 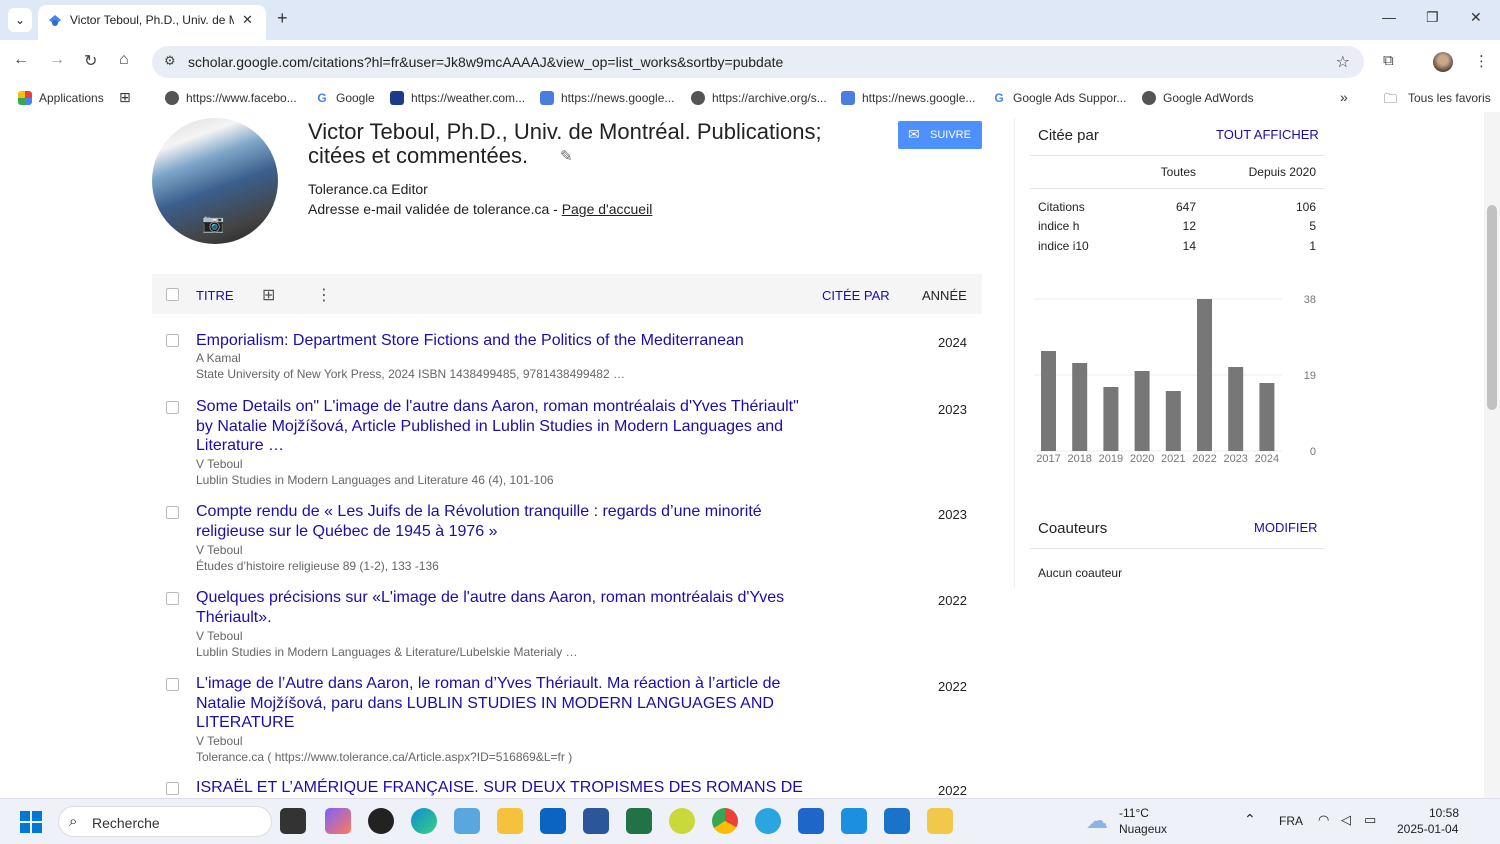 What do you see at coordinates (940, 135) in the screenshot?
I see `follow-button: ✉ SUIVRE` at bounding box center [940, 135].